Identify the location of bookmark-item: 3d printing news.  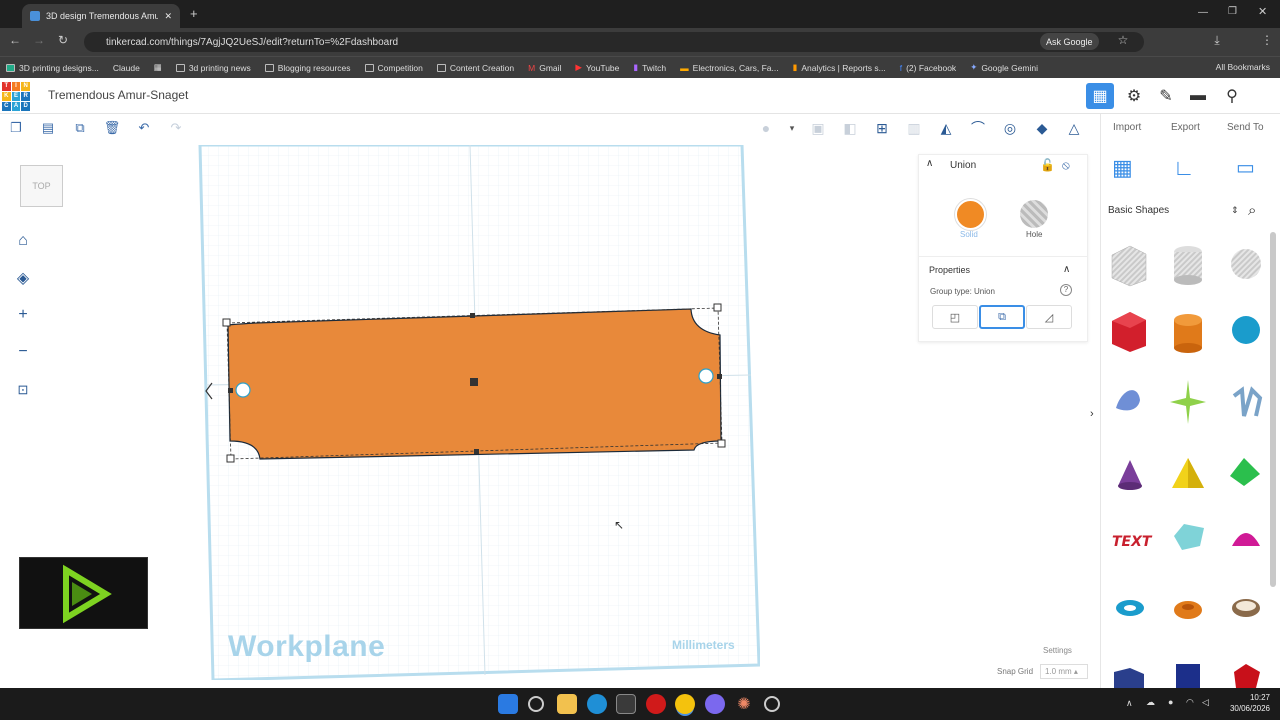
(213, 68).